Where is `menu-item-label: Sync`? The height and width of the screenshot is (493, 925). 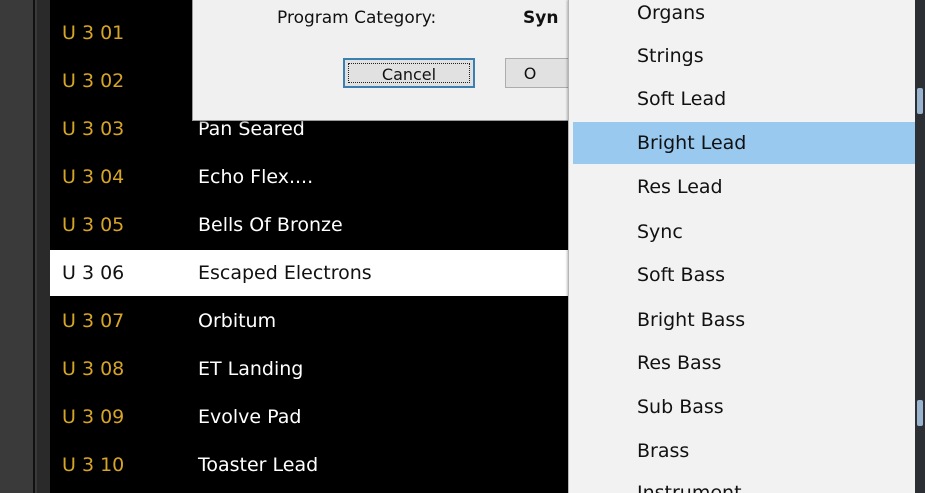
menu-item-label: Sync is located at coordinates (660, 232).